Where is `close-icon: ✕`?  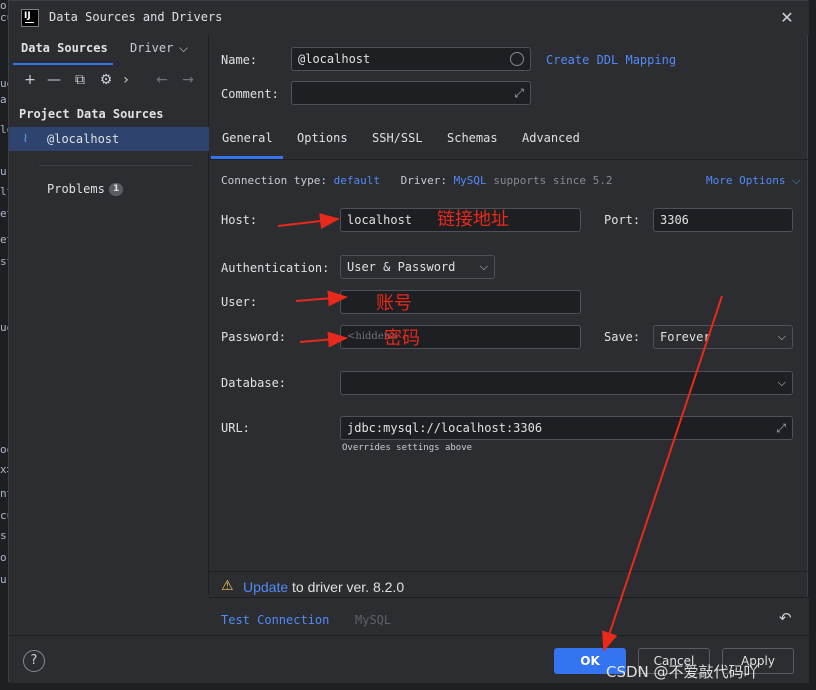 close-icon: ✕ is located at coordinates (787, 18).